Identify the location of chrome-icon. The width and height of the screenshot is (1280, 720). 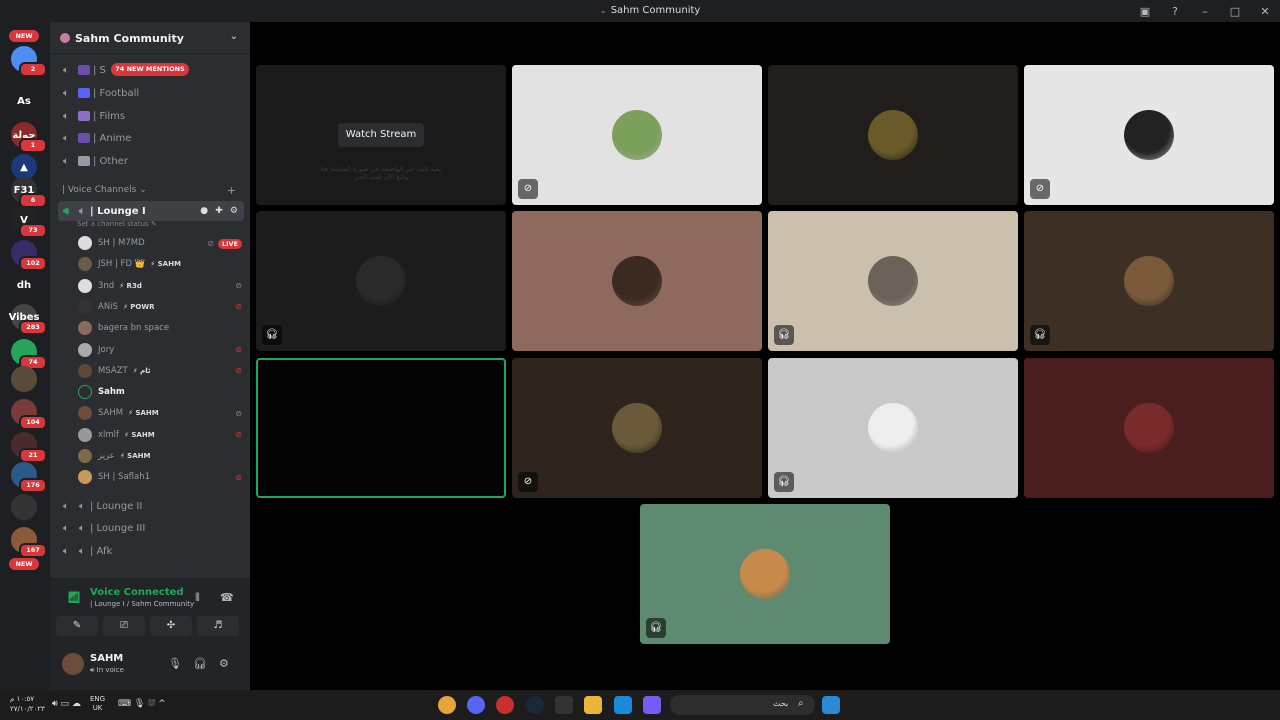
(447, 705).